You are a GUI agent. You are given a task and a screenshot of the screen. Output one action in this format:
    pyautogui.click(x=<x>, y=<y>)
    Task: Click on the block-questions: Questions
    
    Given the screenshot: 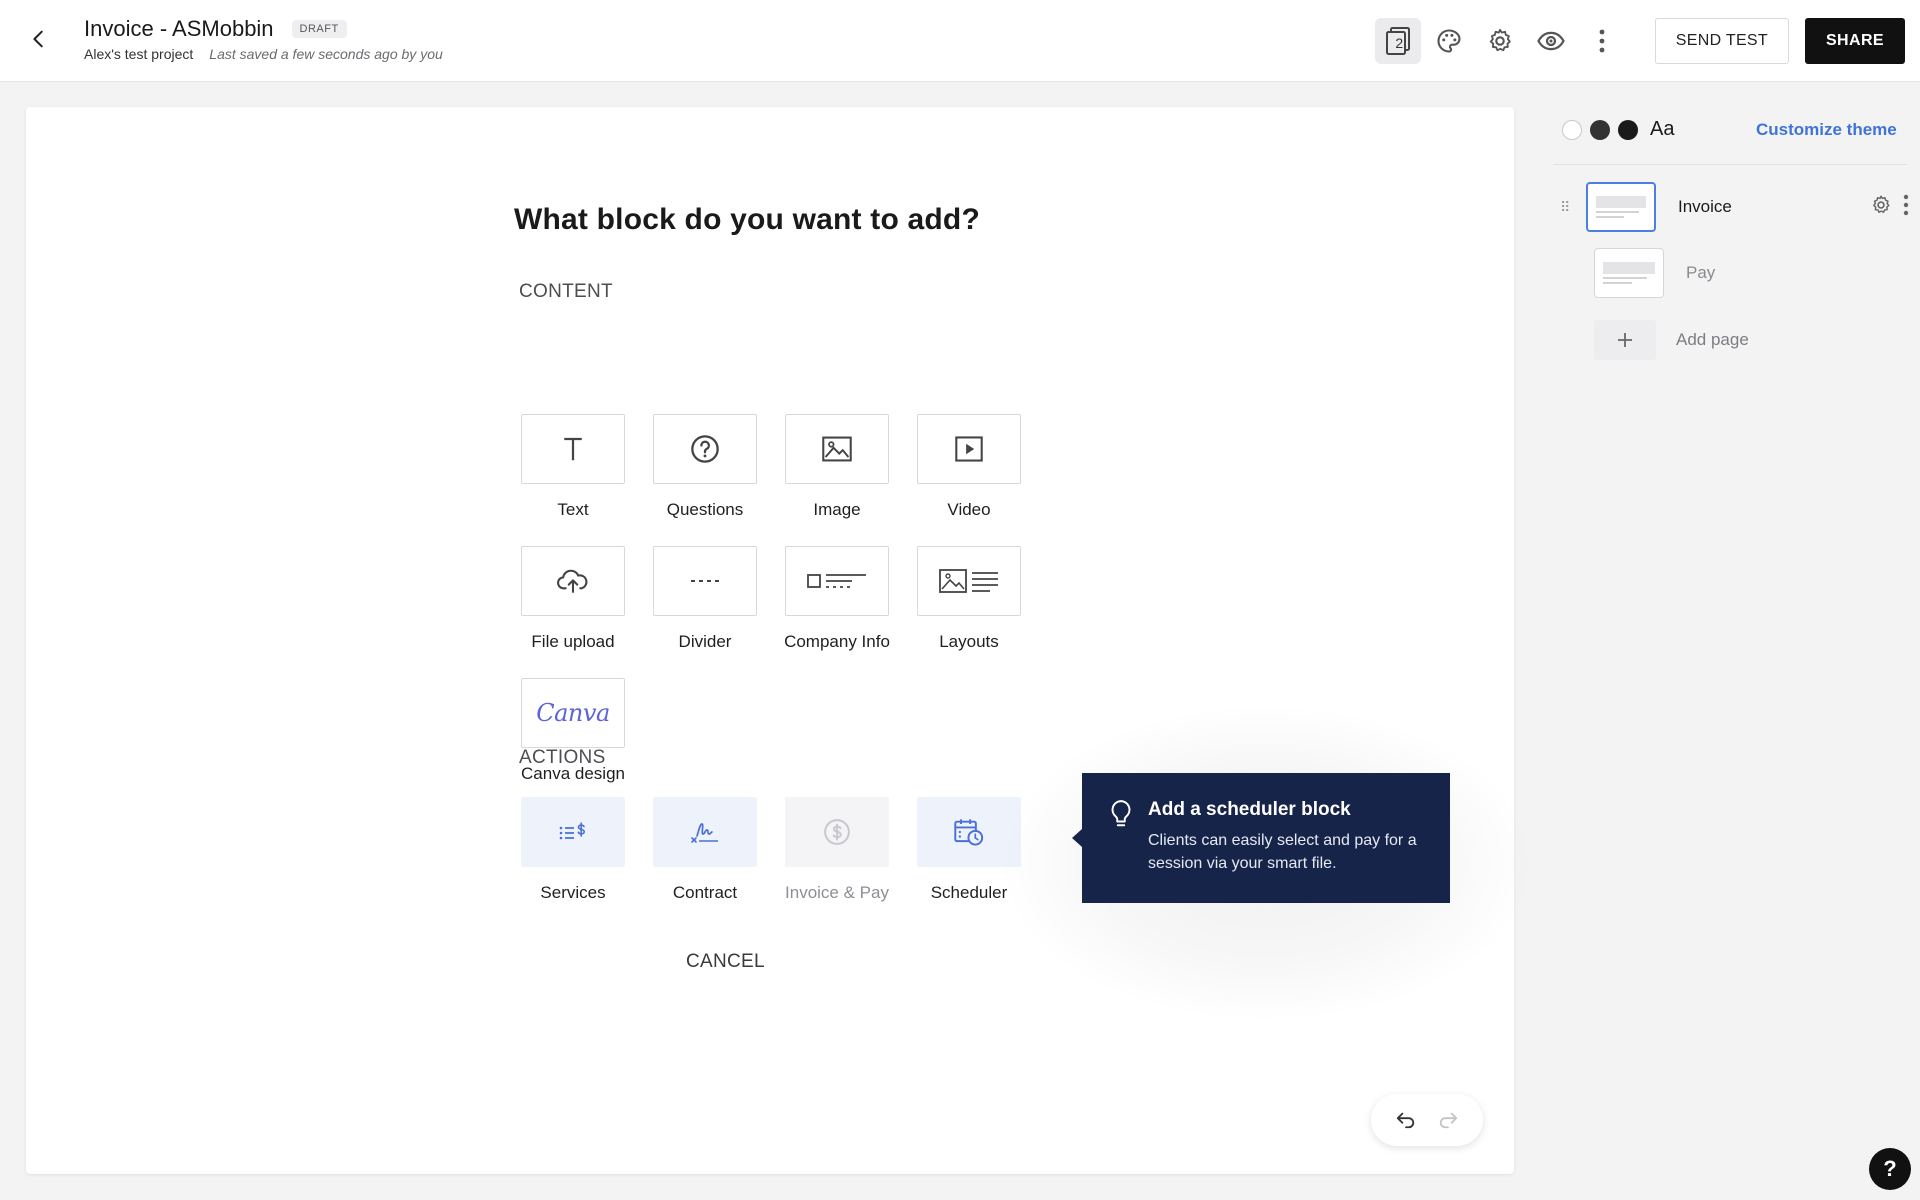 What is the action you would take?
    pyautogui.click(x=705, y=467)
    